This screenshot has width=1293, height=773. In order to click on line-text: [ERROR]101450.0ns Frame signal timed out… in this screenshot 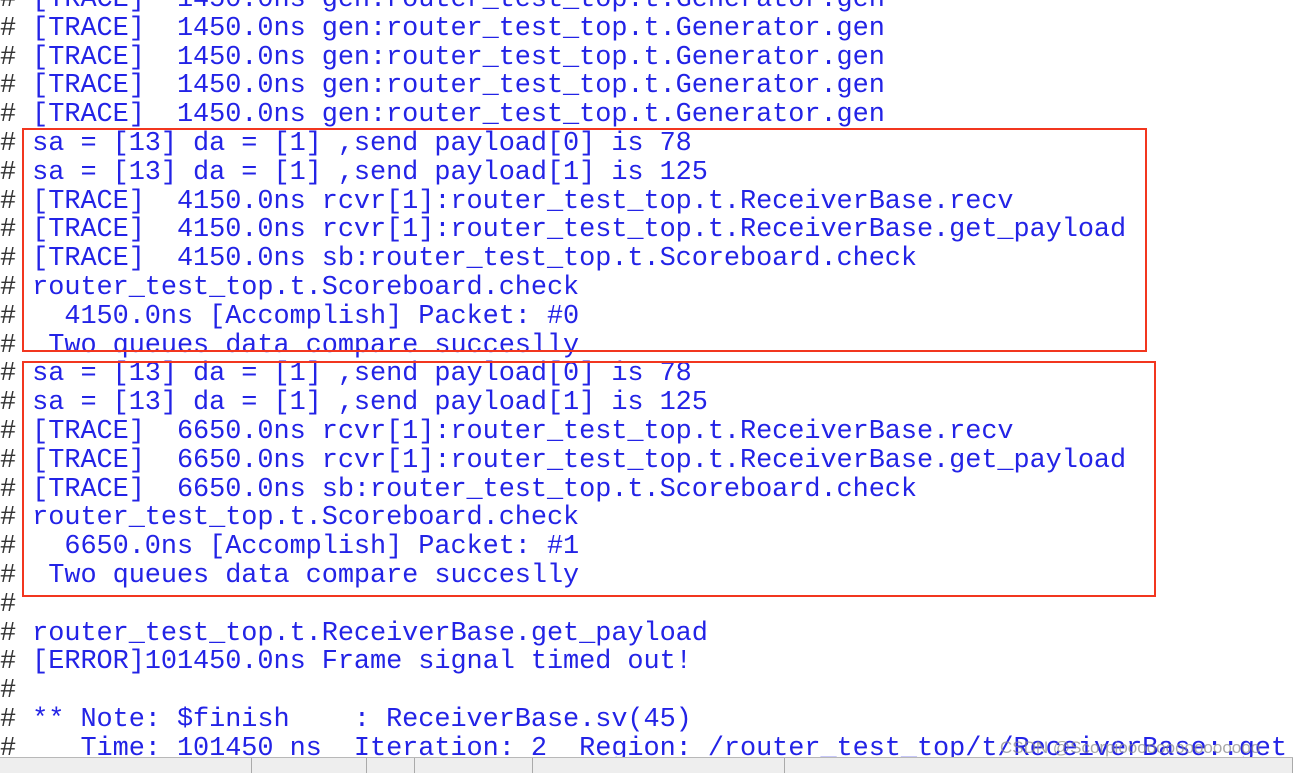, I will do `click(354, 662)`.